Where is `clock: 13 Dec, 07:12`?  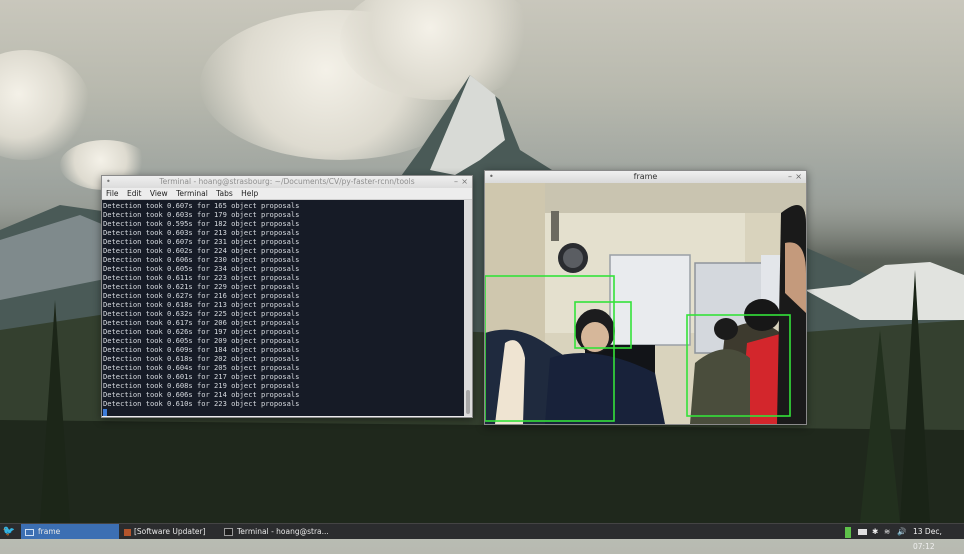
clock: 13 Dec, 07:12 is located at coordinates (938, 537).